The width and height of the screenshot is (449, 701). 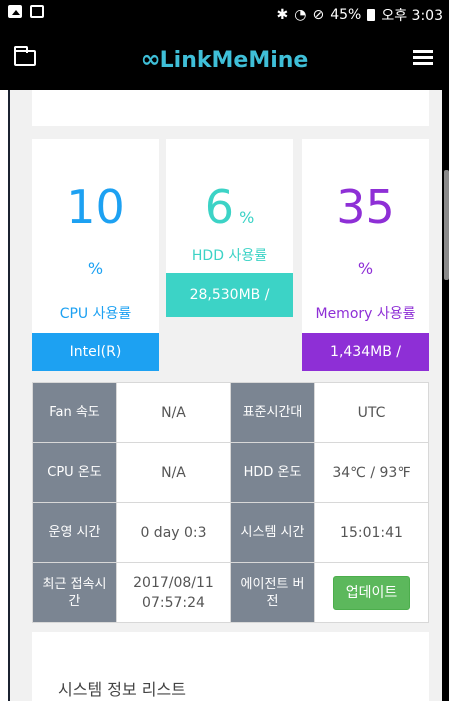 What do you see at coordinates (230, 108) in the screenshot?
I see `summary-card` at bounding box center [230, 108].